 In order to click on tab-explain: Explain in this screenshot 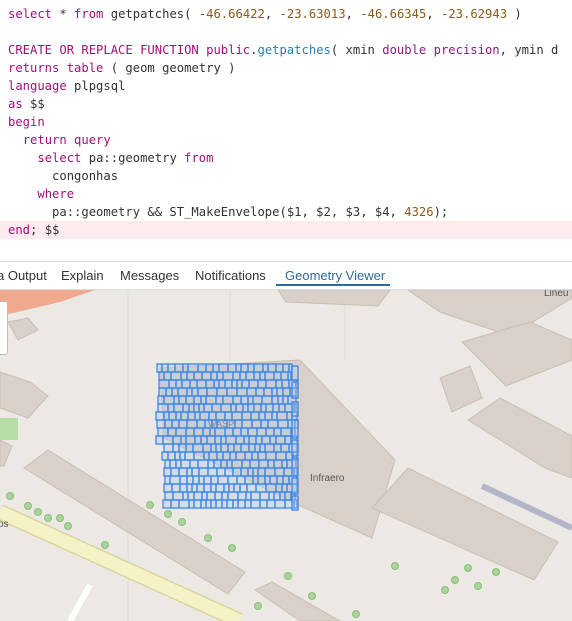, I will do `click(82, 276)`.